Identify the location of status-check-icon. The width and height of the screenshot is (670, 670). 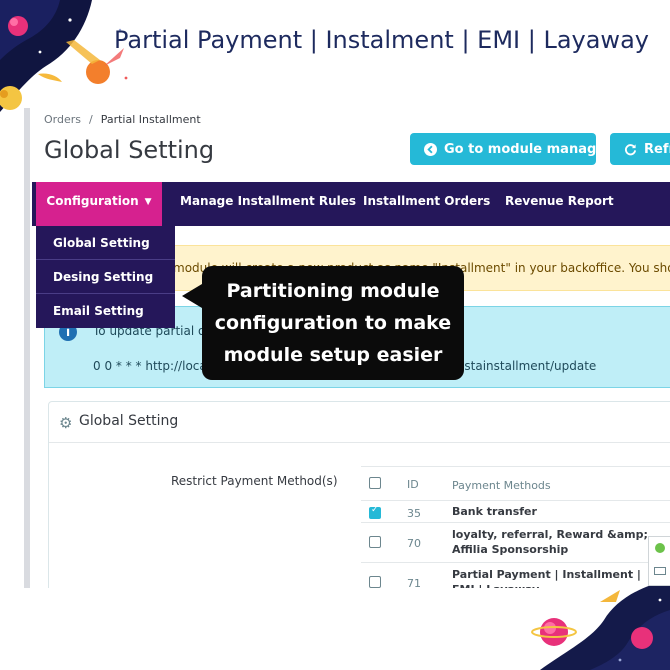
(660, 548).